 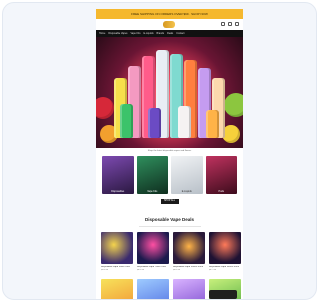 What do you see at coordinates (180, 33) in the screenshot?
I see `nav-item-contact: Contact` at bounding box center [180, 33].